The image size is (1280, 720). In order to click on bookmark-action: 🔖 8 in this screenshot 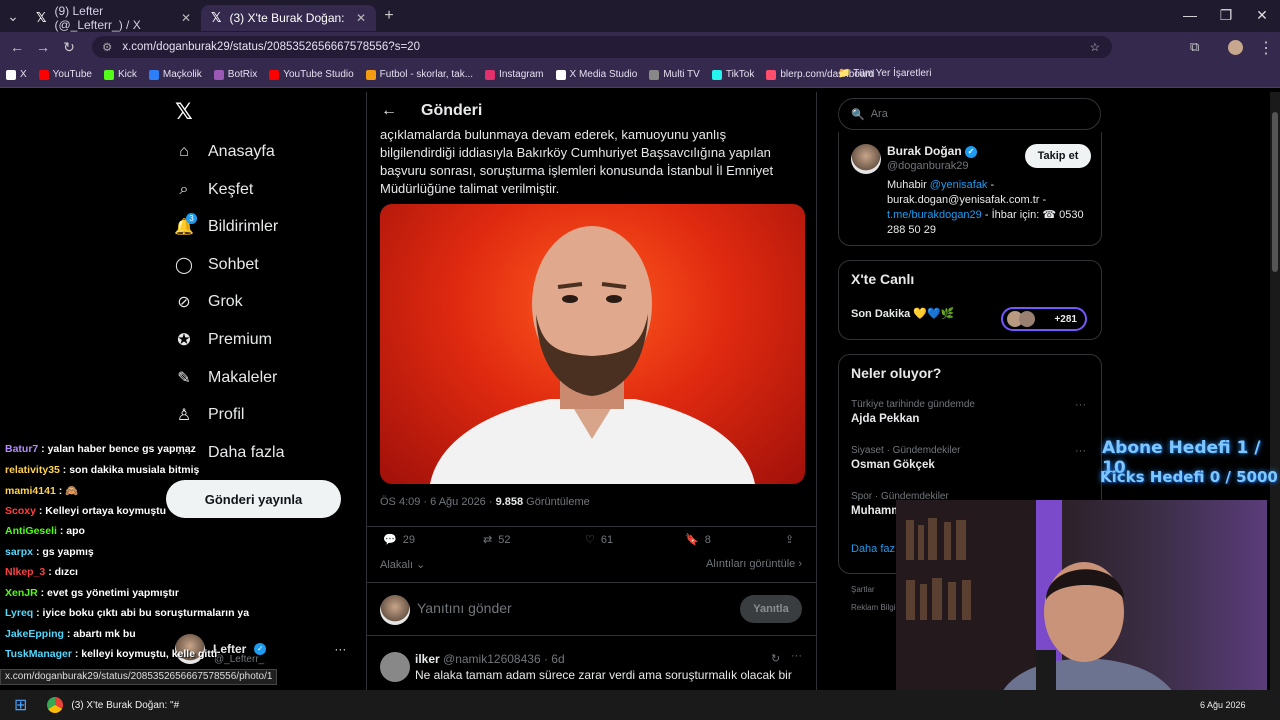, I will do `click(698, 540)`.